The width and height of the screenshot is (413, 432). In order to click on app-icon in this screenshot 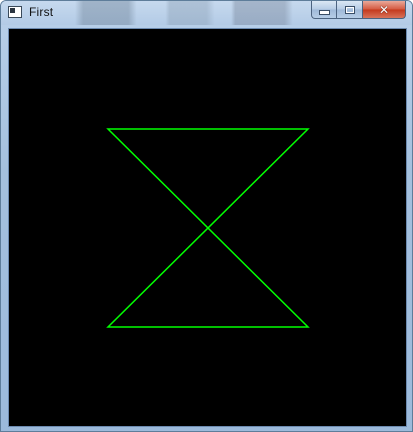, I will do `click(15, 12)`.